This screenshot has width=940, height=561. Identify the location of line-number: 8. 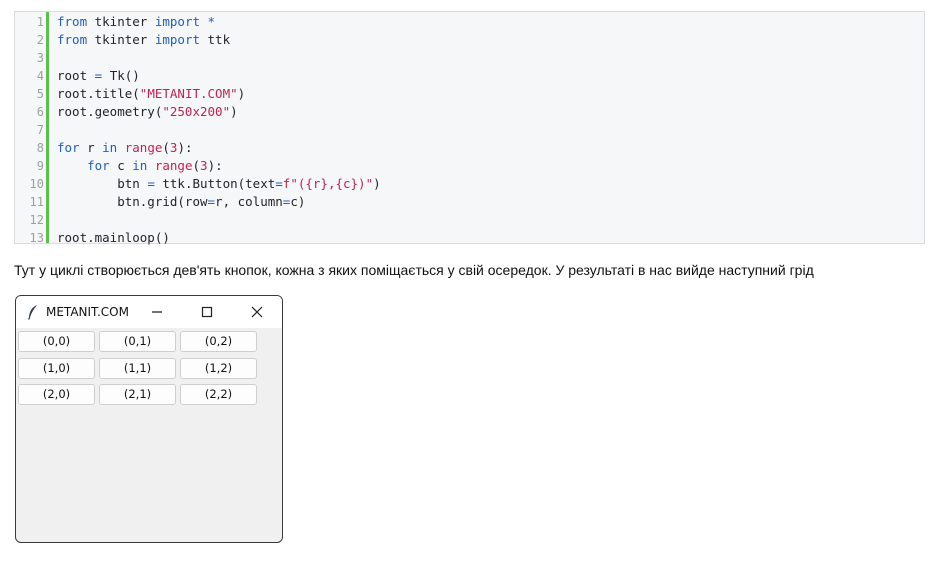
(40, 148).